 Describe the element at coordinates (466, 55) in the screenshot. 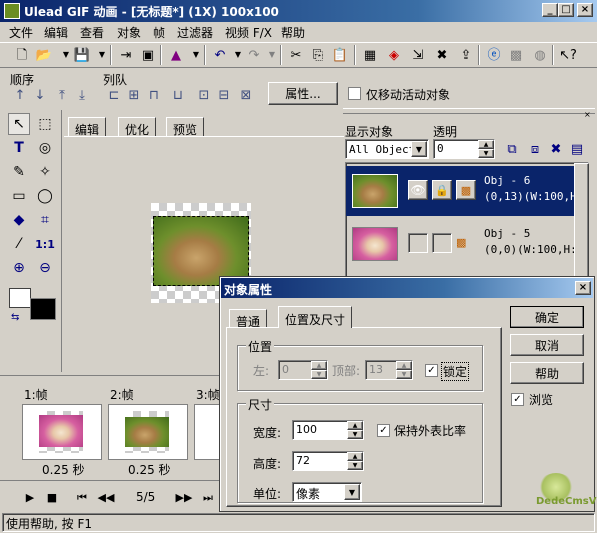

I see `web-export-icon: ⇪` at that location.